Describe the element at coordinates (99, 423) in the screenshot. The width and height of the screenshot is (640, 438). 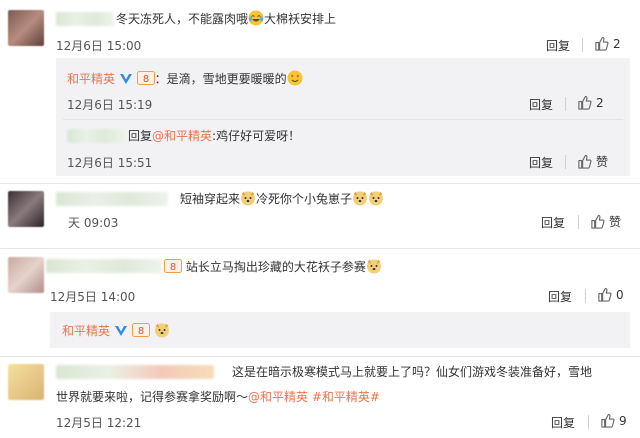
I see `comment-time: 12月5日 12:21` at that location.